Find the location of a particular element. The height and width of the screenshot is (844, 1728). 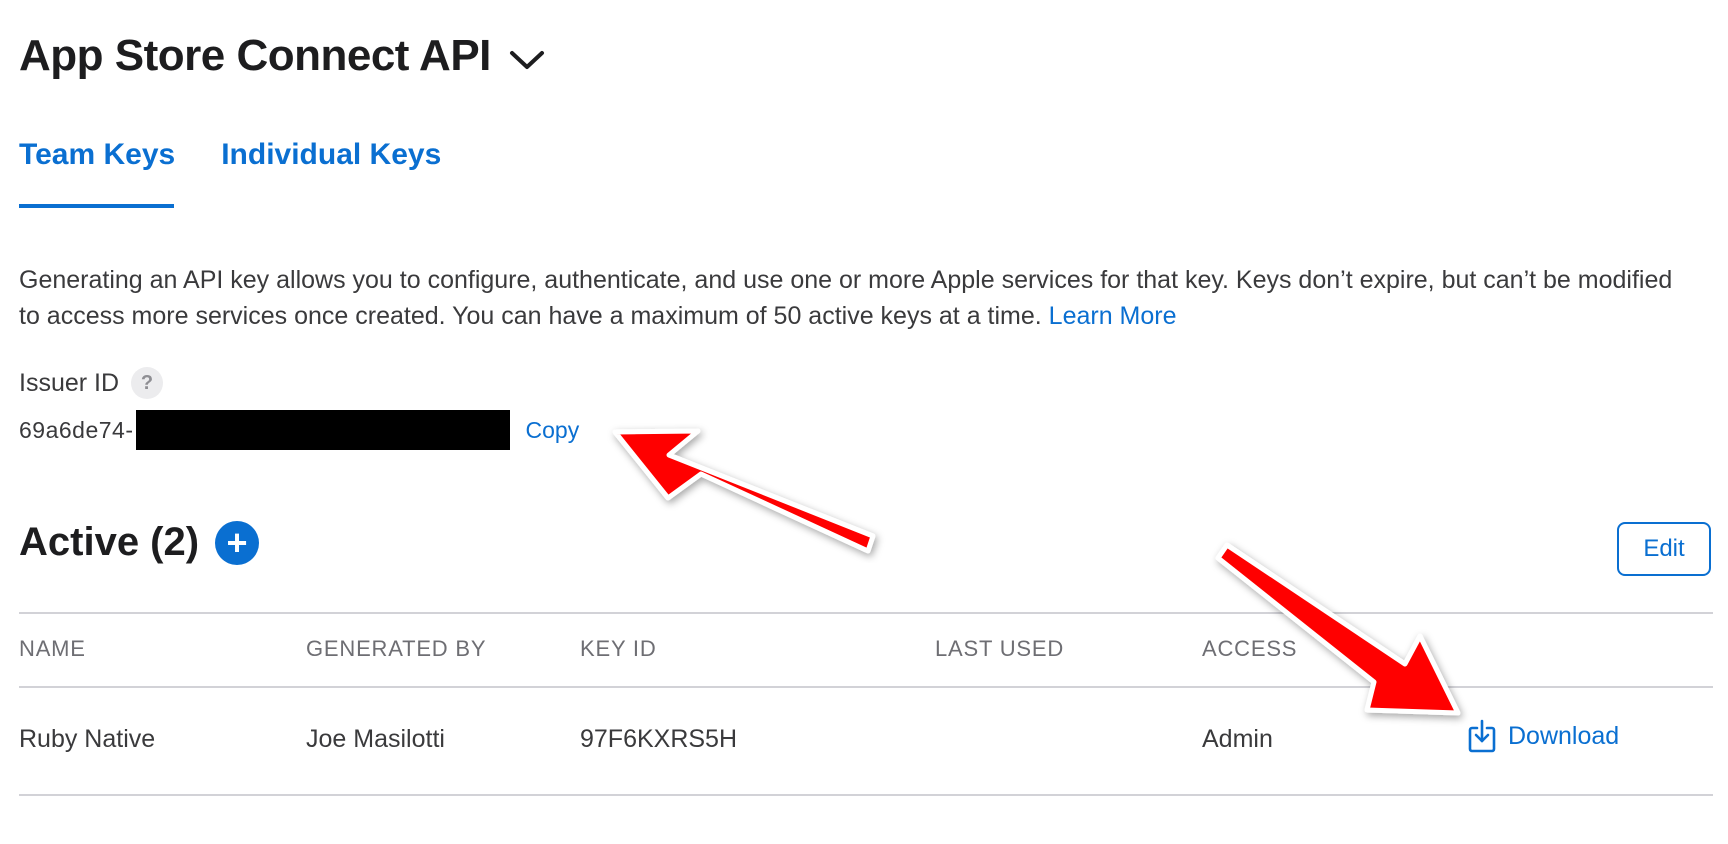

table-top-divider is located at coordinates (866, 613).